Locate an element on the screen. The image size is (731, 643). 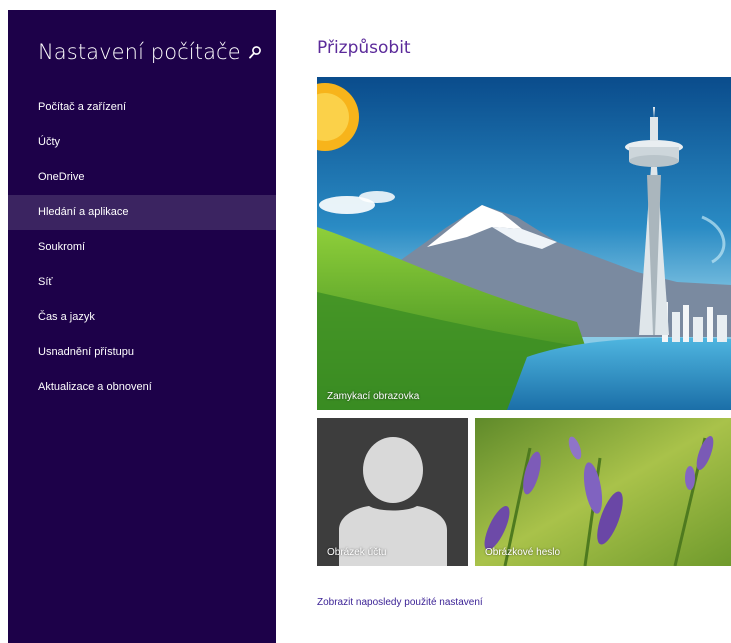
search-icon is located at coordinates (255, 53).